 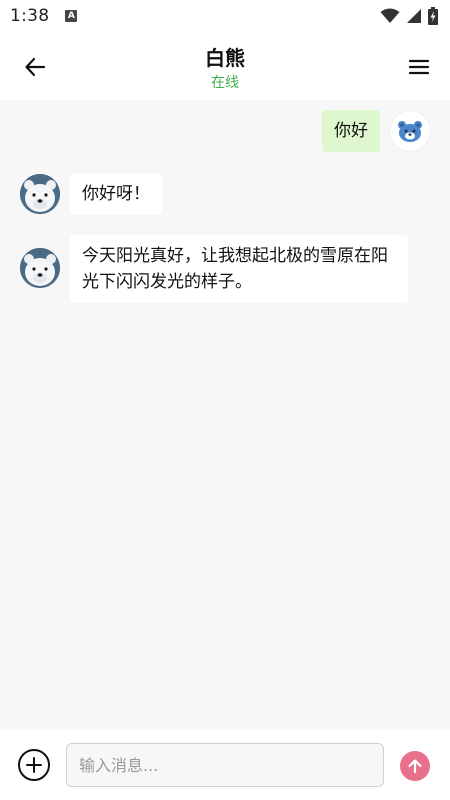 I want to click on signal-icon, so click(x=414, y=16).